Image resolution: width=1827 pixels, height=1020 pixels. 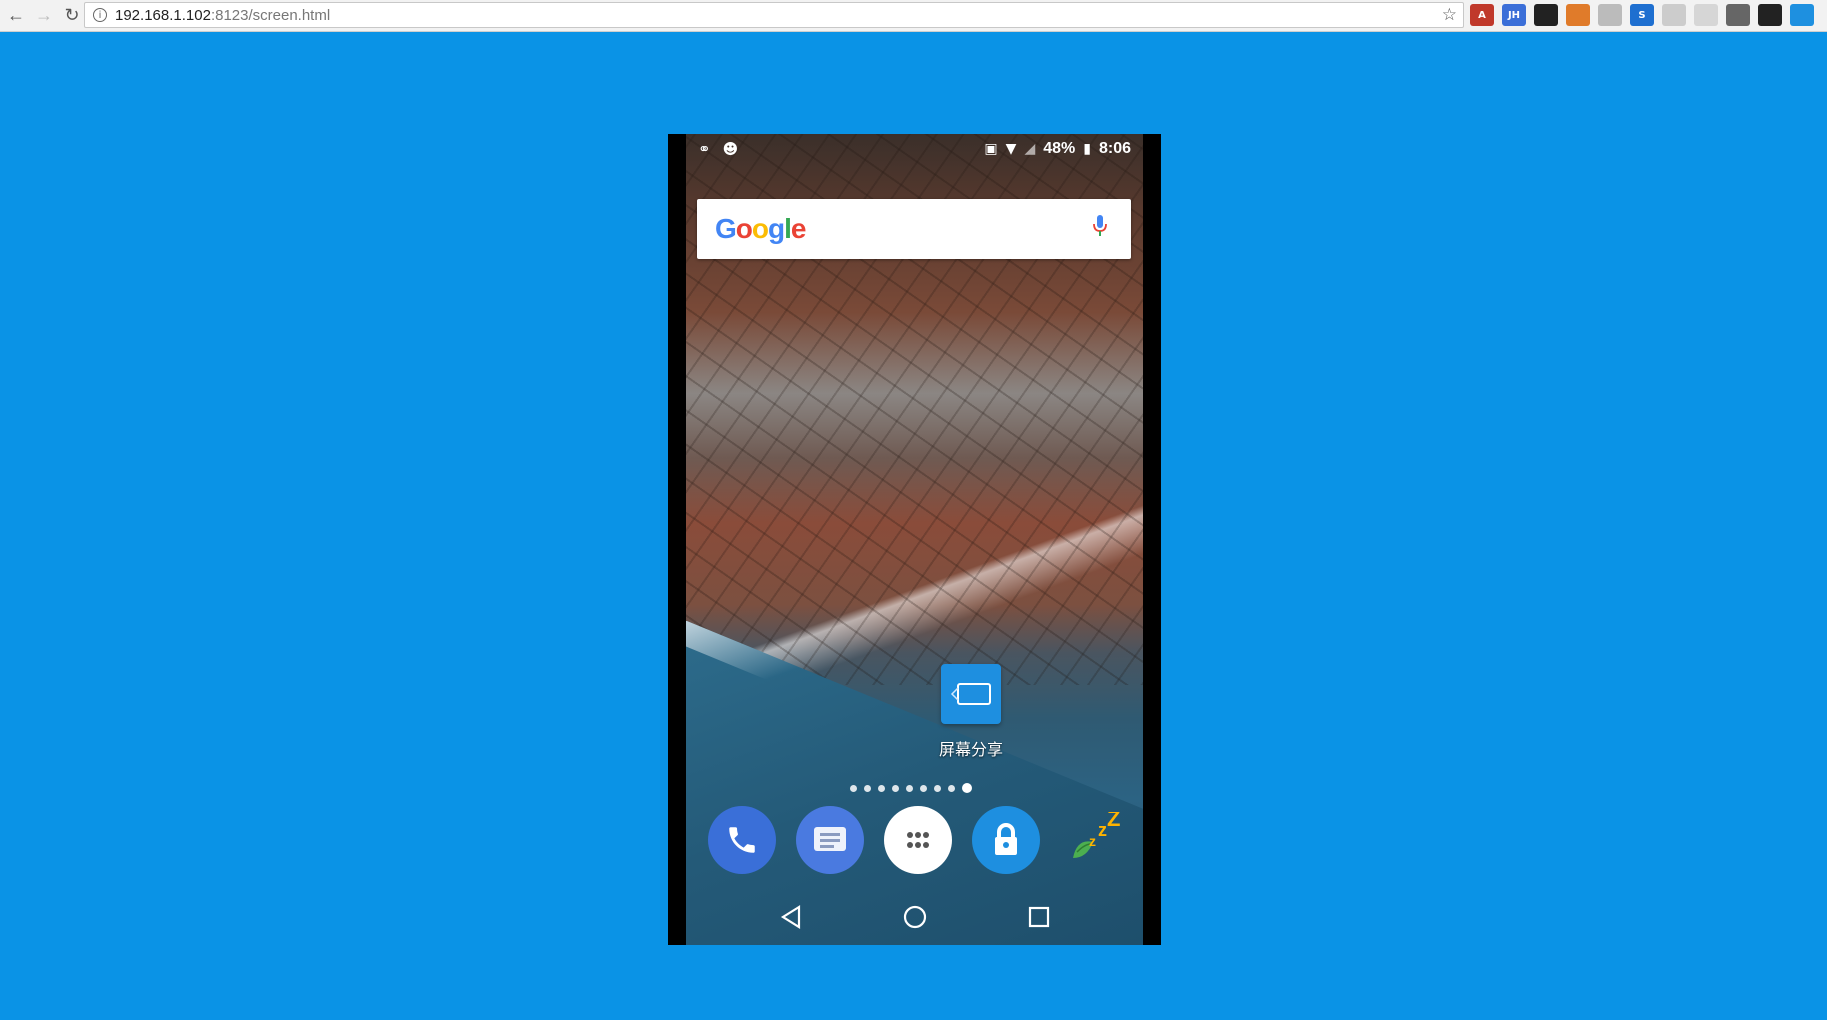 I want to click on google-logo-letter: G, so click(x=726, y=228).